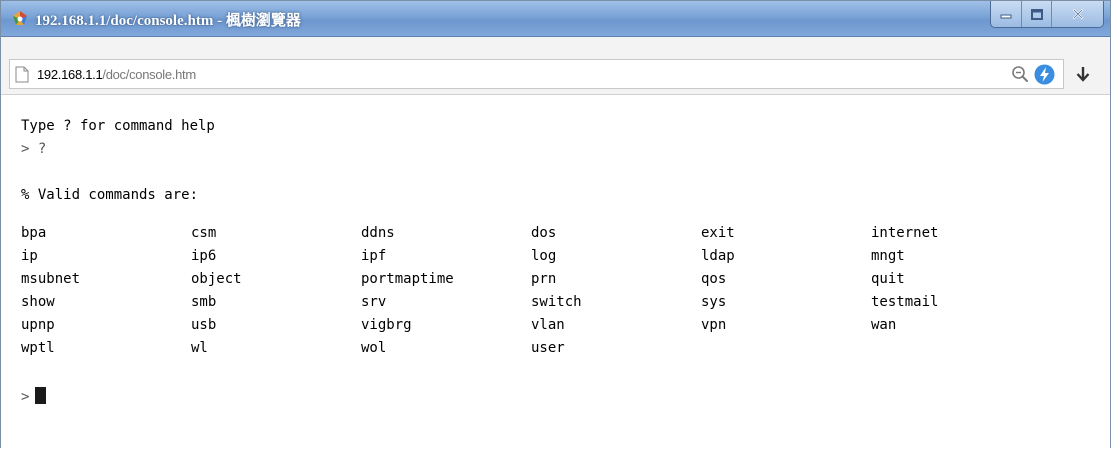 Image resolution: width=1111 pixels, height=449 pixels. I want to click on url-field: 192.168.1.1/doc/console.htm, so click(536, 74).